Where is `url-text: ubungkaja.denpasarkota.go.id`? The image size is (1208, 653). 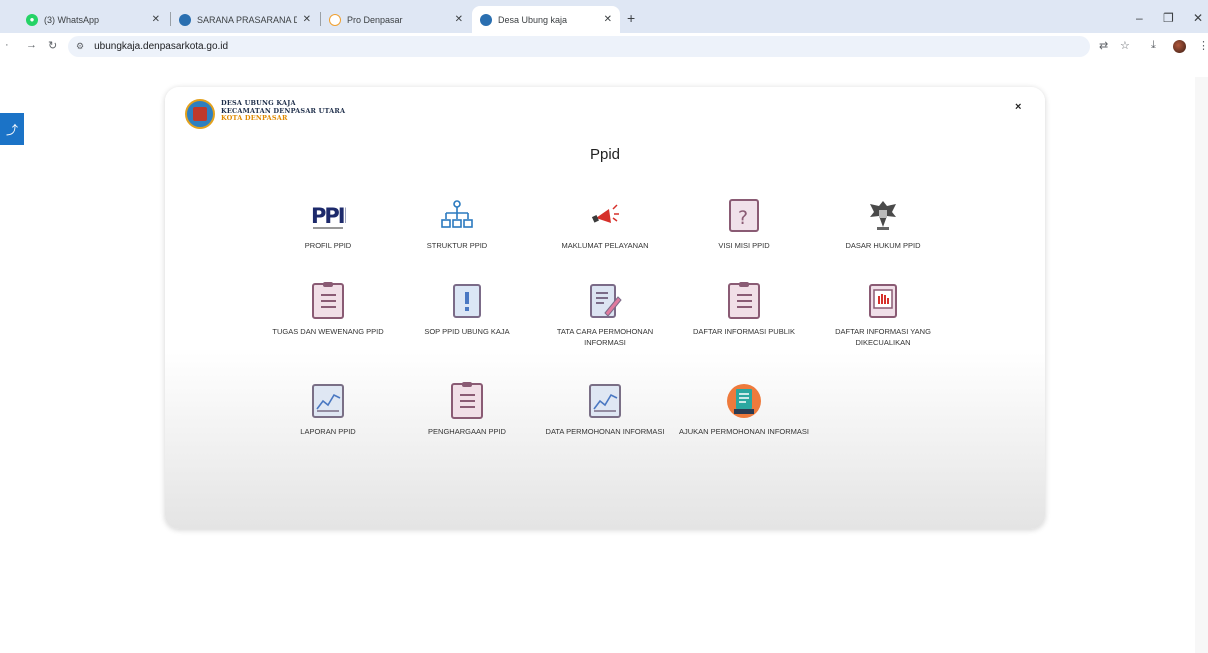 url-text: ubungkaja.denpasarkota.go.id is located at coordinates (161, 46).